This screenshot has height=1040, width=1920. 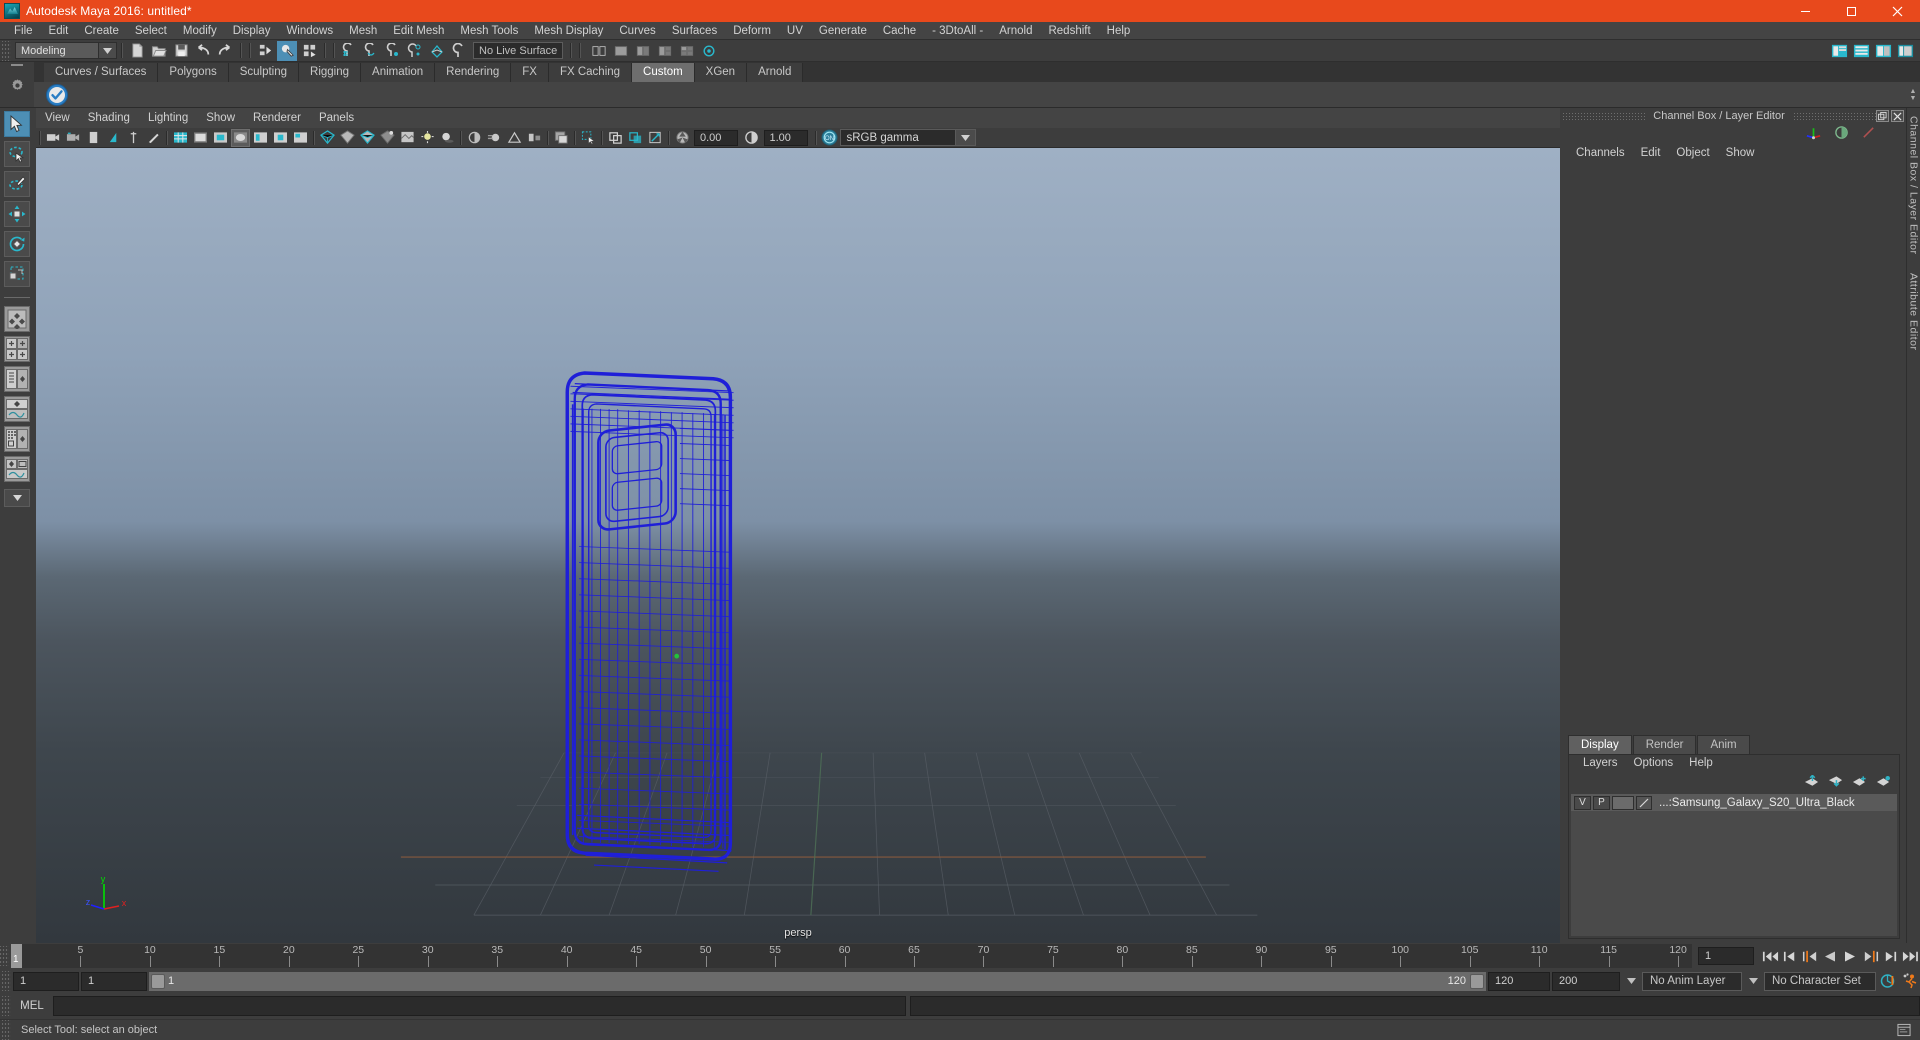 What do you see at coordinates (721, 72) in the screenshot?
I see `shelf-tab-xgen: XGen` at bounding box center [721, 72].